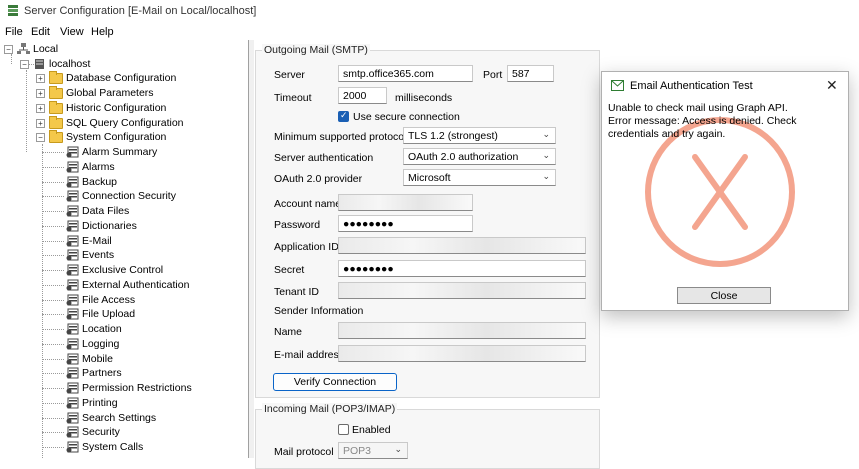 This screenshot has height=469, width=859. Describe the element at coordinates (100, 402) in the screenshot. I see `tree-label: Printing` at that location.